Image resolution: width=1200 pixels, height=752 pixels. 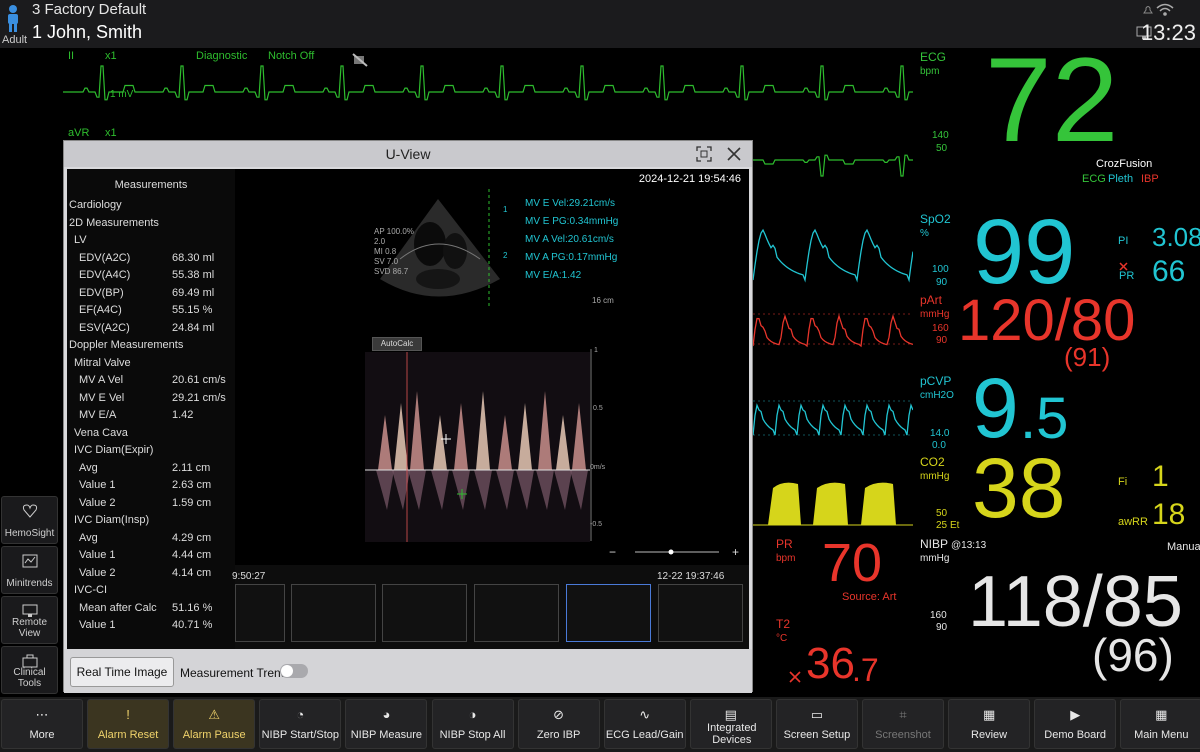 What do you see at coordinates (938, 615) in the screenshot?
I see `nibp-alarm-high: 160` at bounding box center [938, 615].